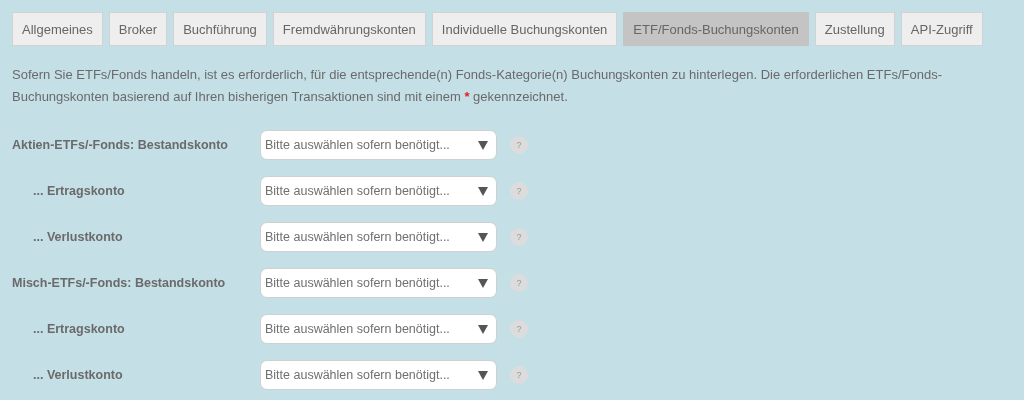  What do you see at coordinates (941, 29) in the screenshot?
I see `settings-tab: API-Zugriff` at bounding box center [941, 29].